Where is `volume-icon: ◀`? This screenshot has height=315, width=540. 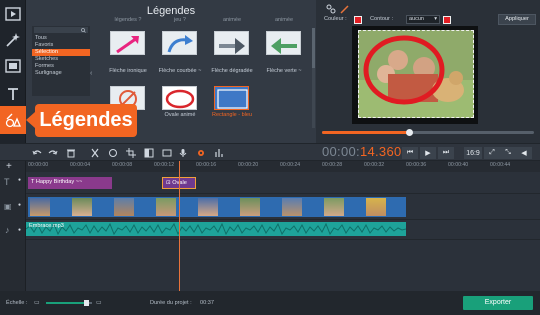
volume-icon: ◀ is located at coordinates (524, 153).